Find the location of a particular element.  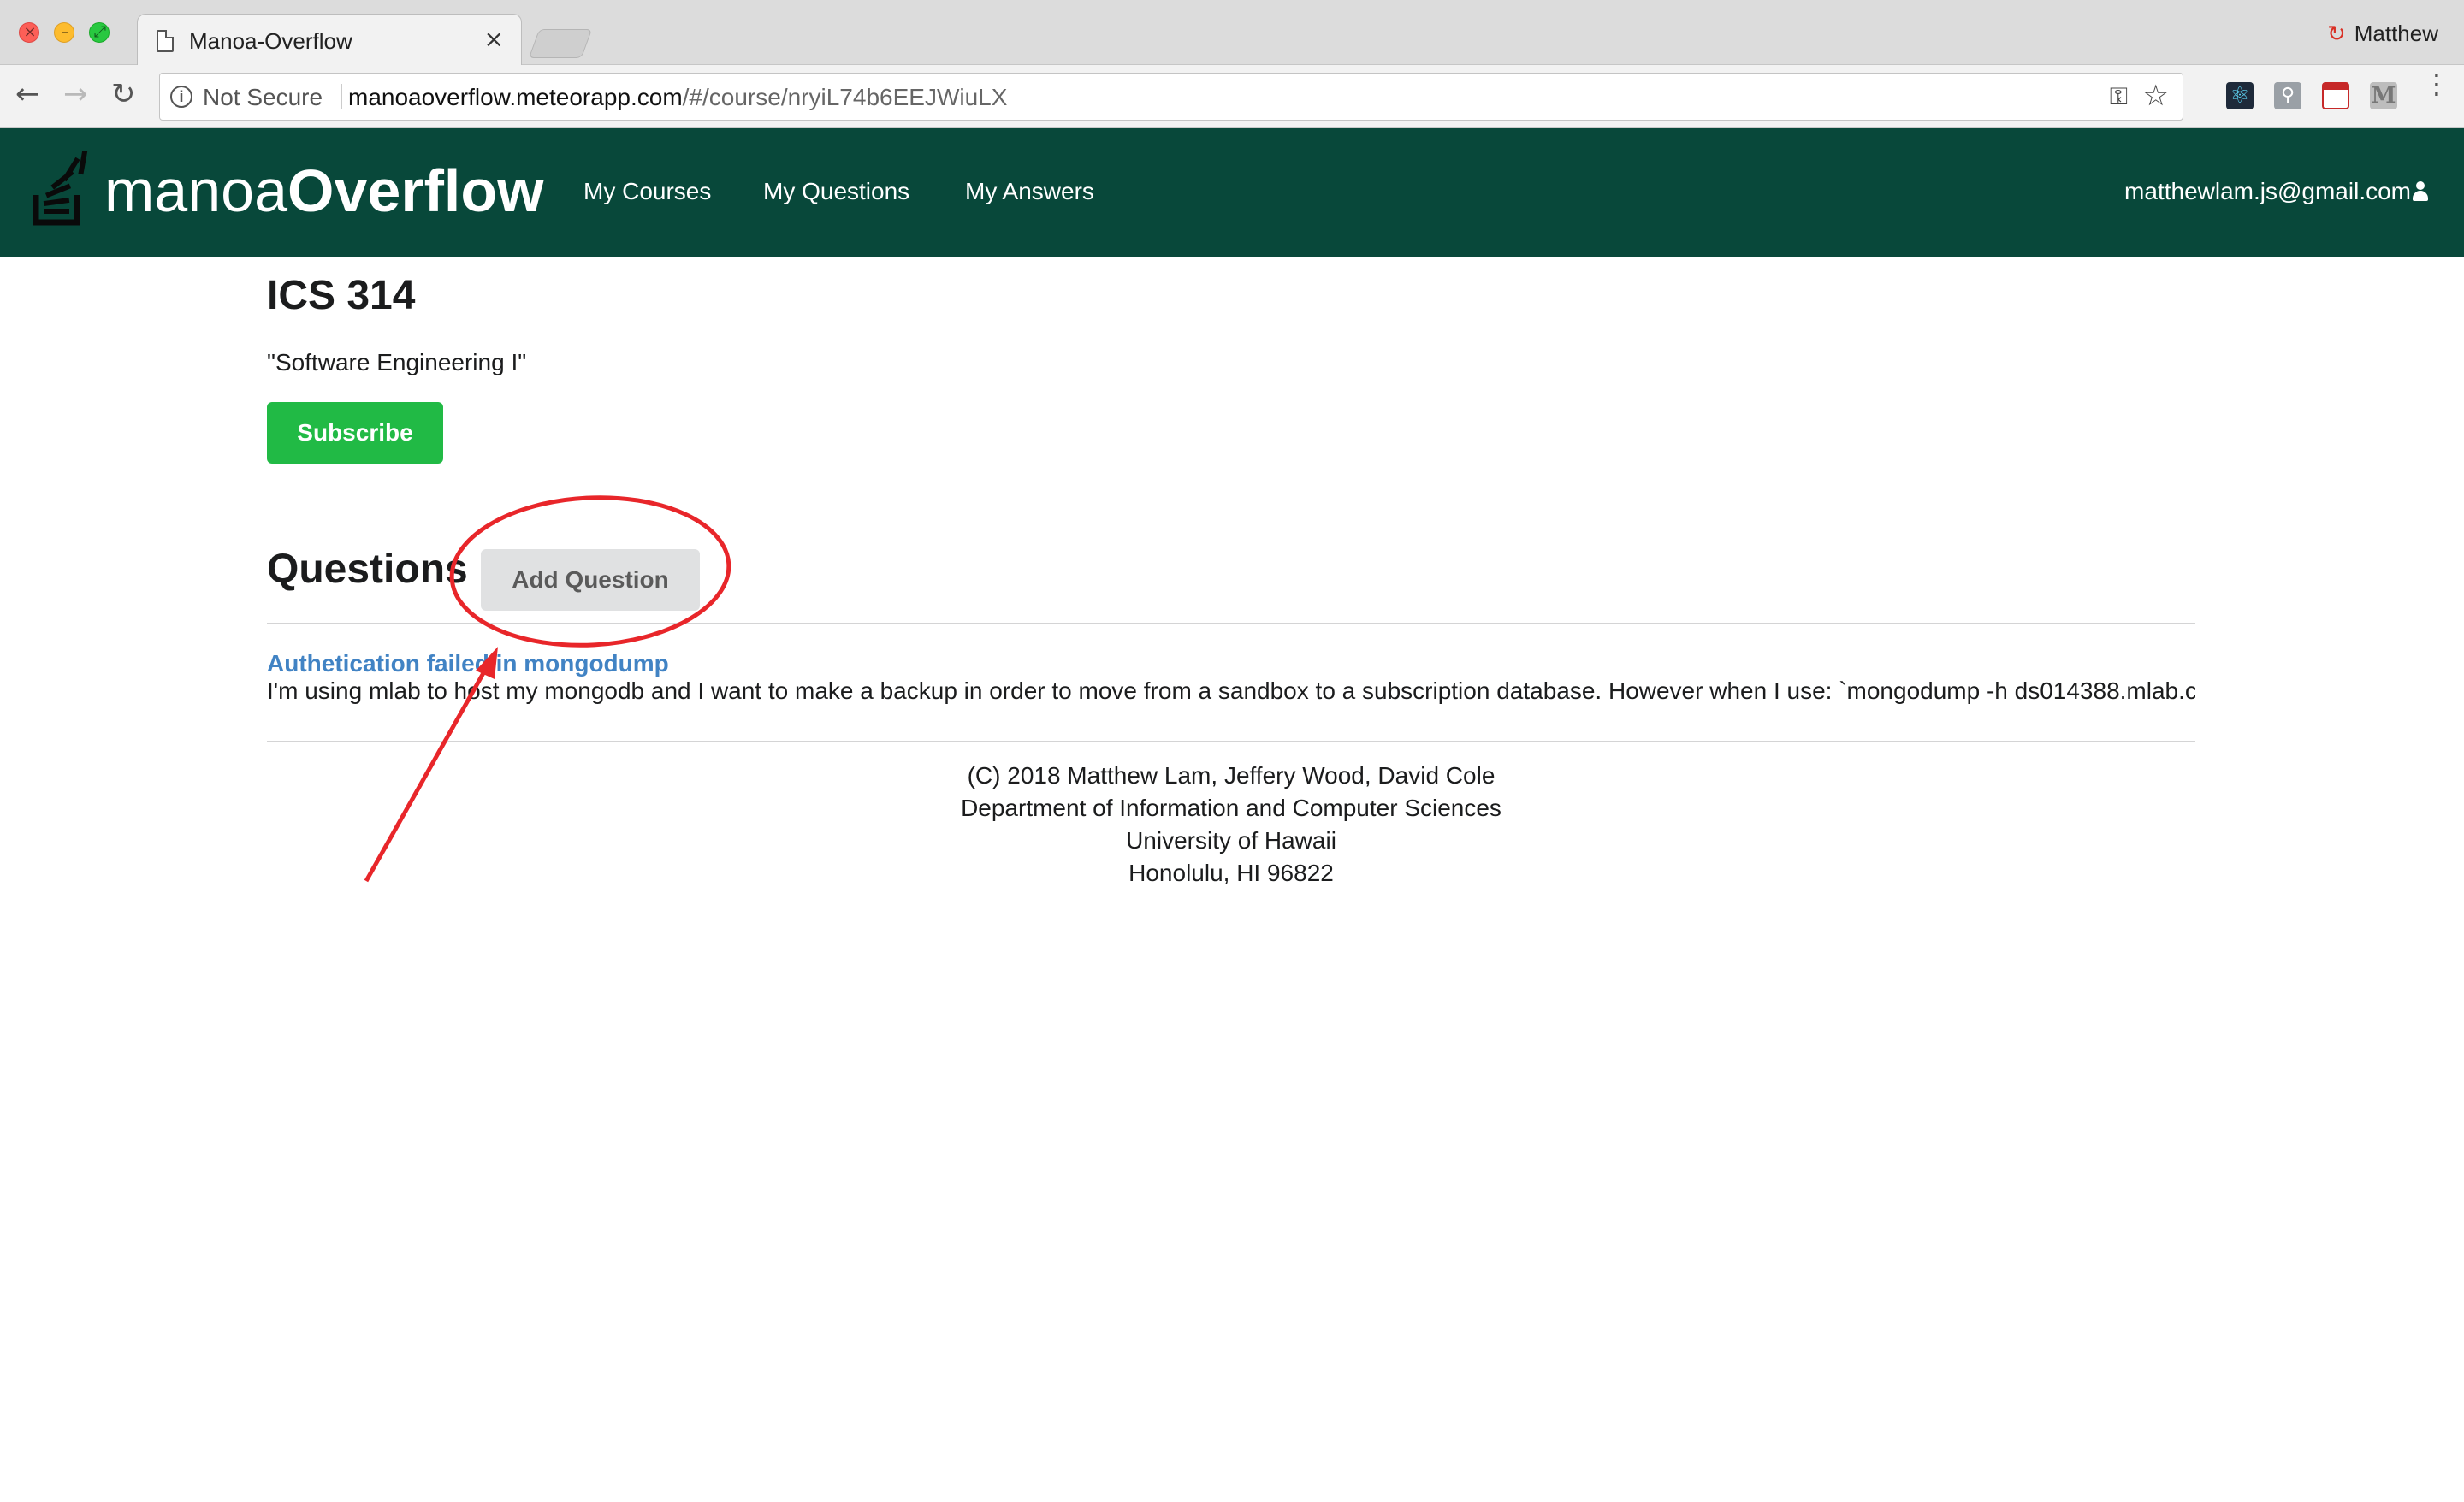

nav-my-courses: My Courses is located at coordinates (647, 191).